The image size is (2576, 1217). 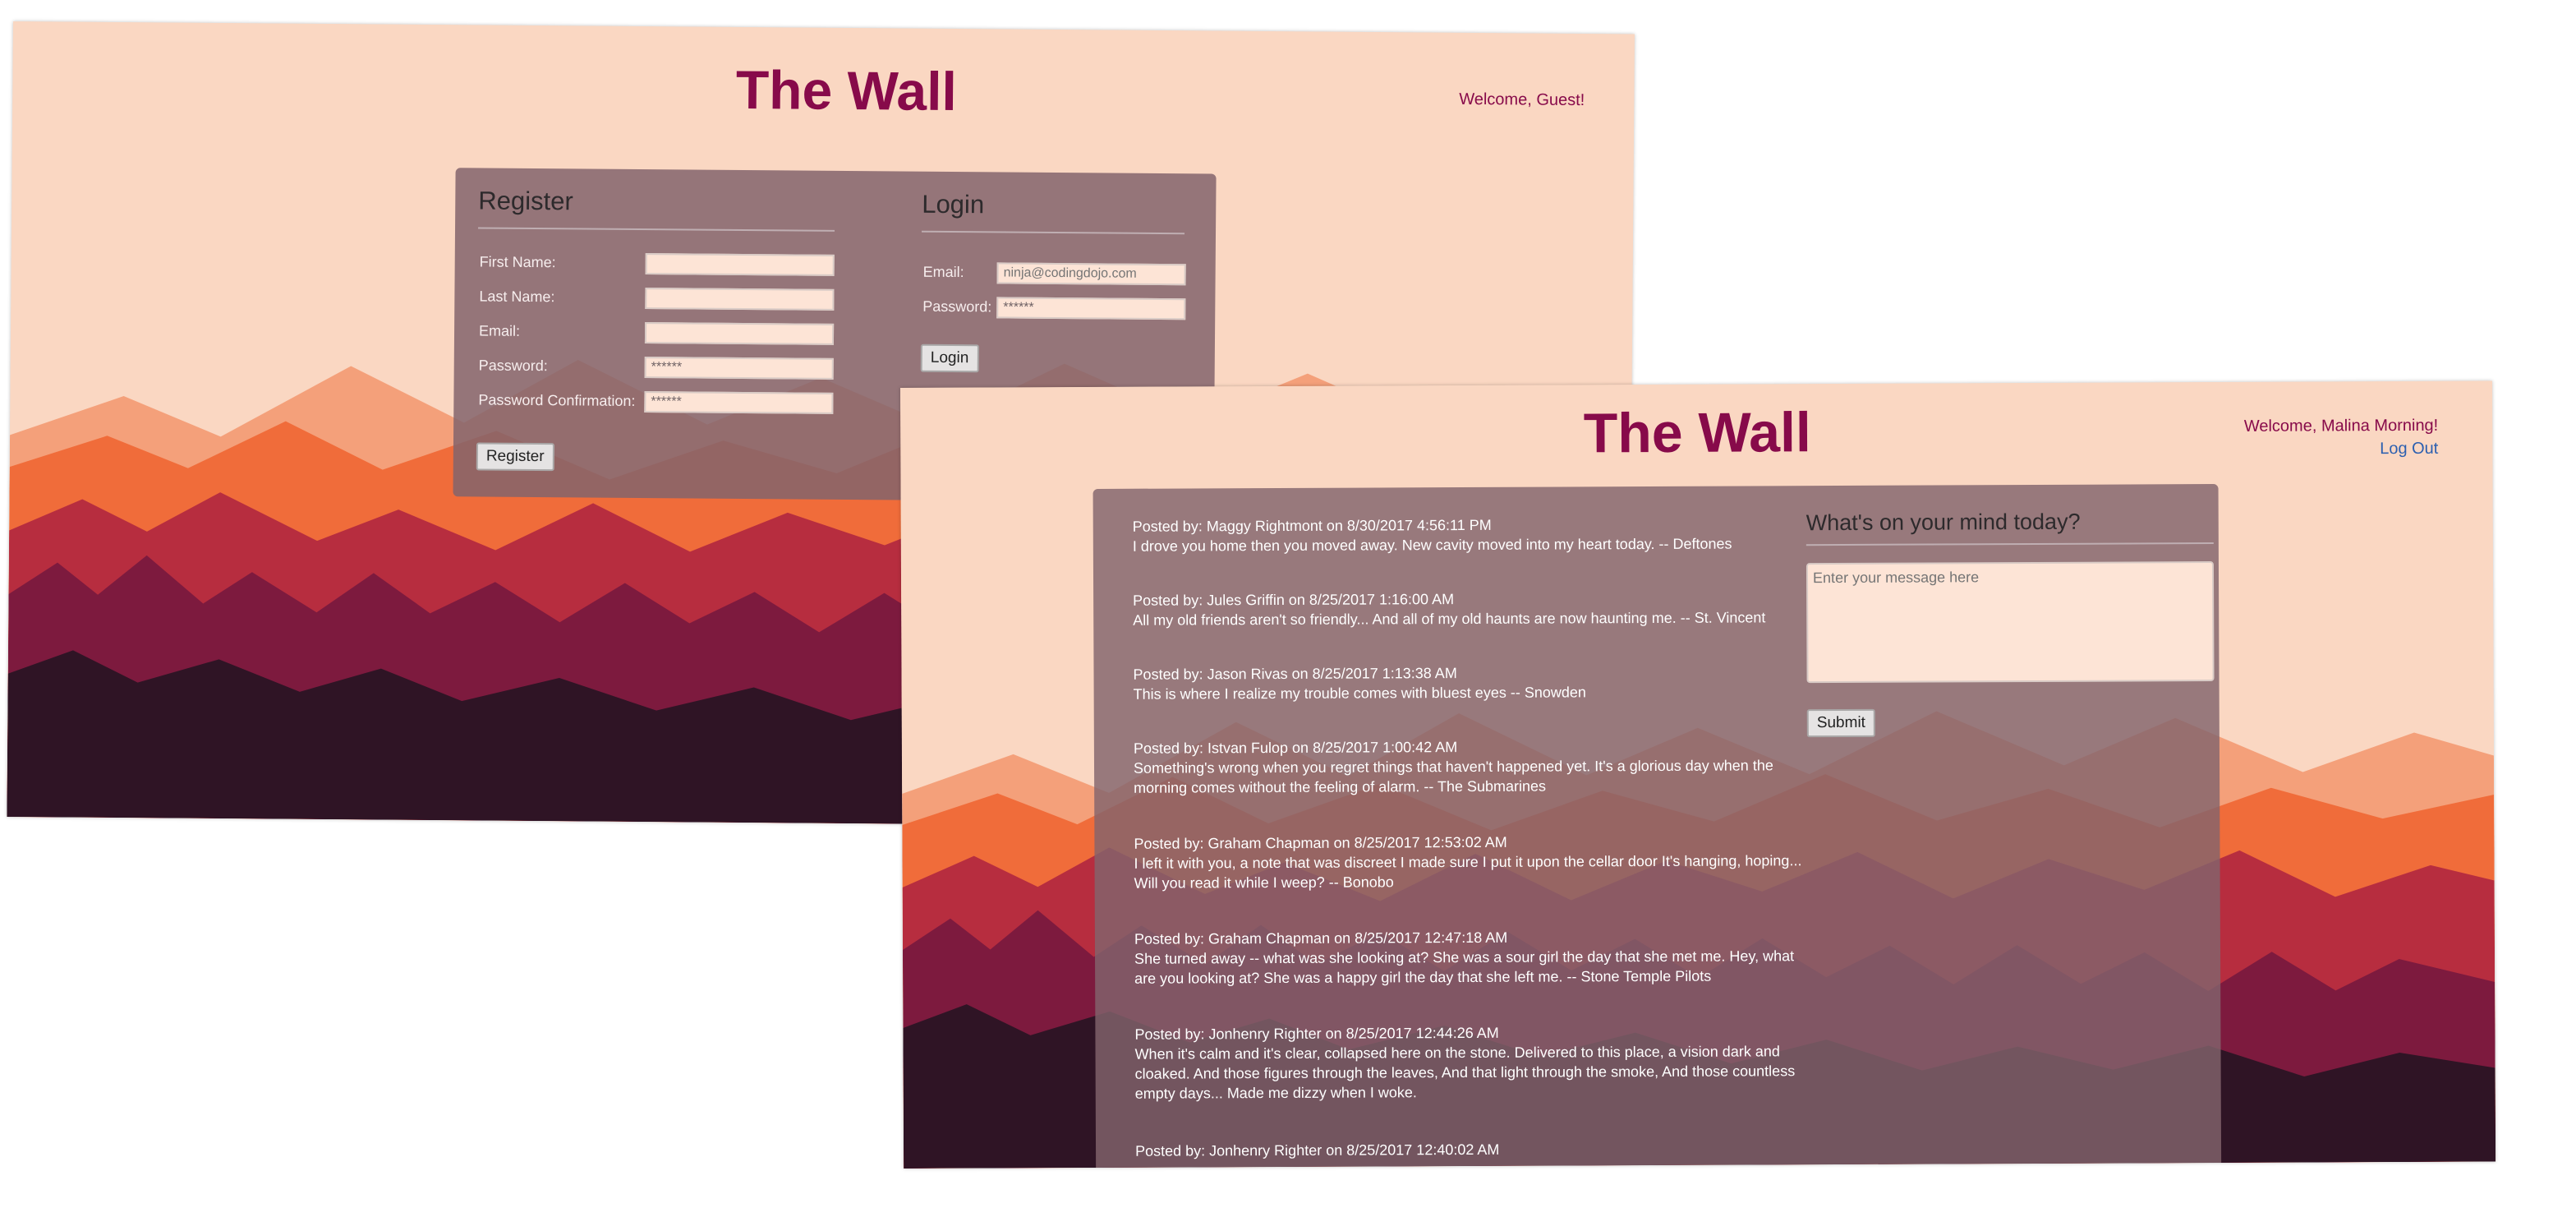 What do you see at coordinates (1091, 274) in the screenshot?
I see `login-email-field` at bounding box center [1091, 274].